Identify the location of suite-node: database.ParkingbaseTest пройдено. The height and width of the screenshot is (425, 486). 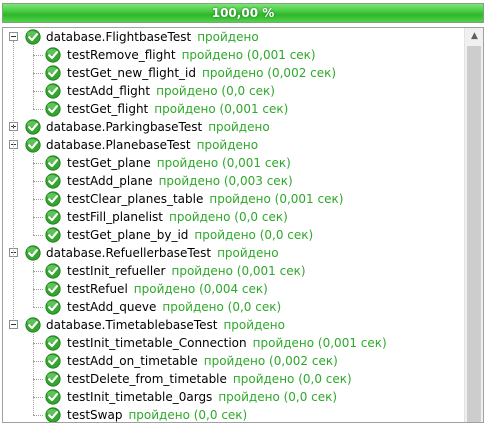
(223, 127).